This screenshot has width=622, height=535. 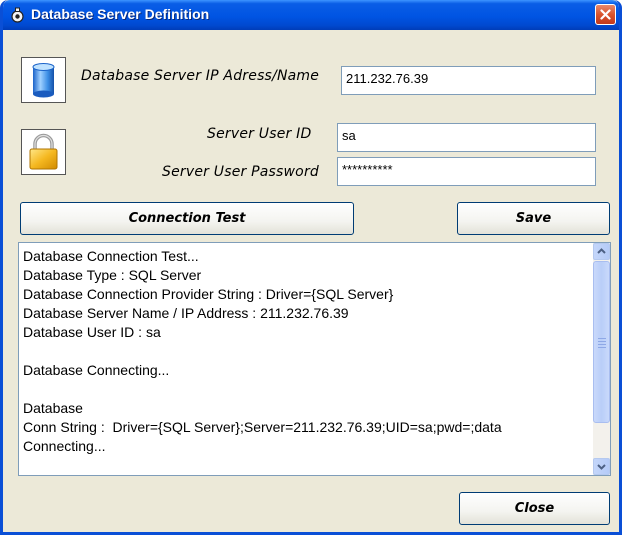 I want to click on chevron-down-icon, so click(x=601, y=467).